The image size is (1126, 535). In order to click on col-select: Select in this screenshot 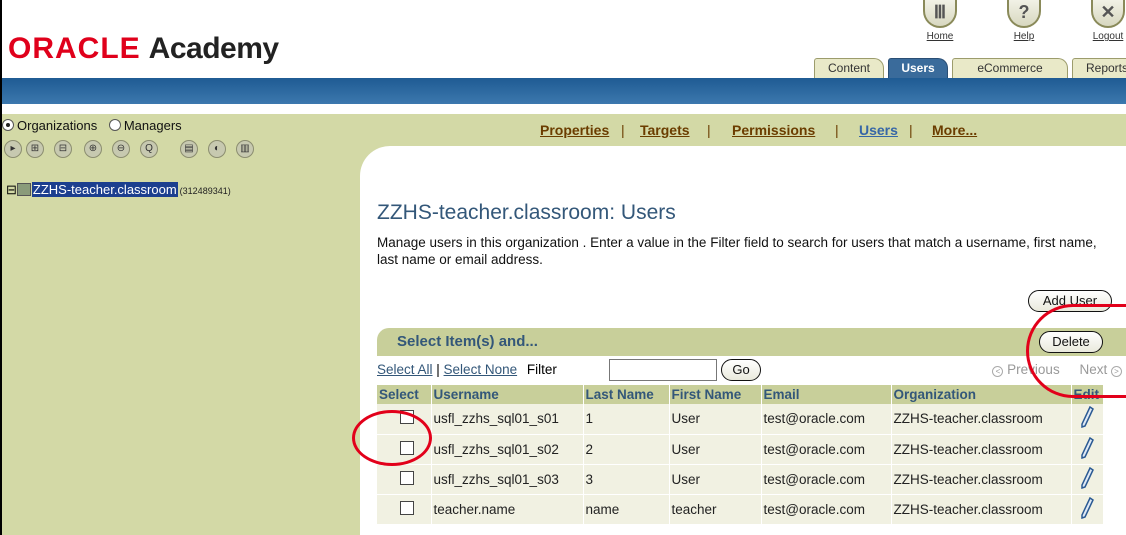, I will do `click(404, 394)`.